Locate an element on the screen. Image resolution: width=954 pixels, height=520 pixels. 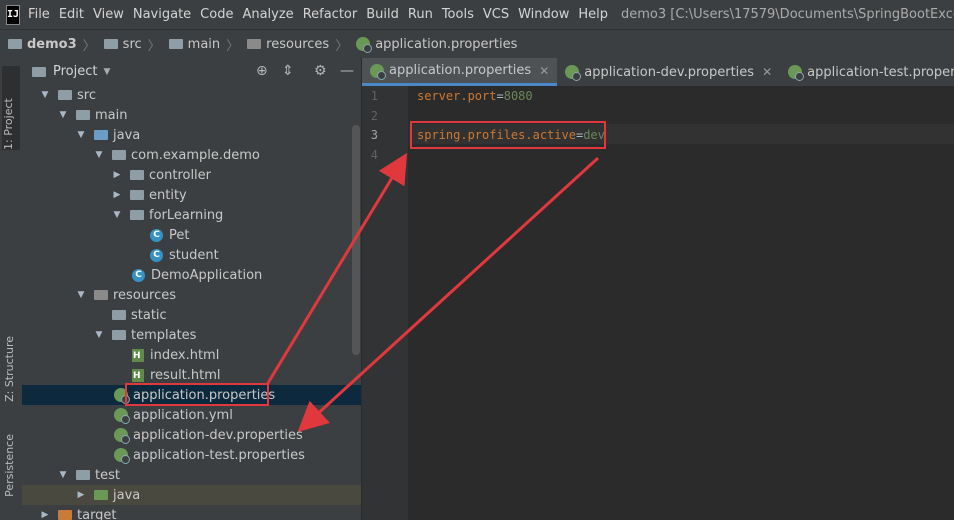
arrow-file-to-code is located at coordinates (337, 268).